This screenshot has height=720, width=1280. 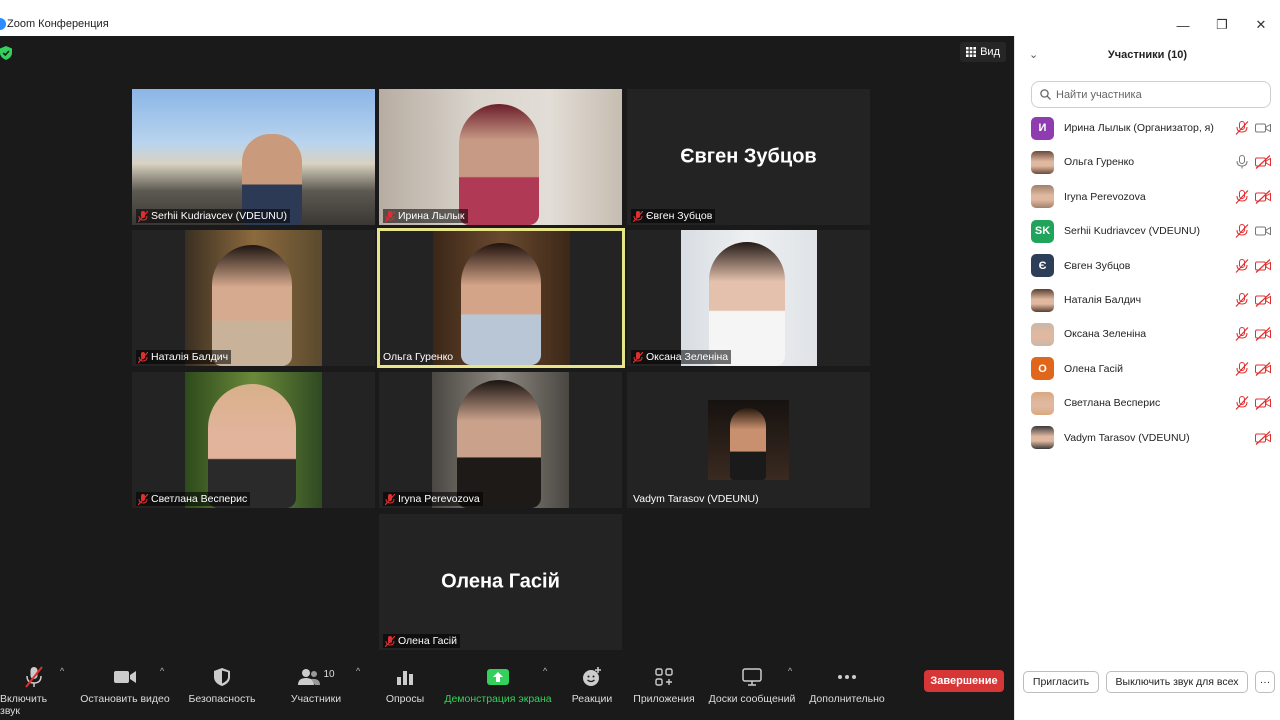 What do you see at coordinates (990, 52) in the screenshot?
I see `view-label: Вид` at bounding box center [990, 52].